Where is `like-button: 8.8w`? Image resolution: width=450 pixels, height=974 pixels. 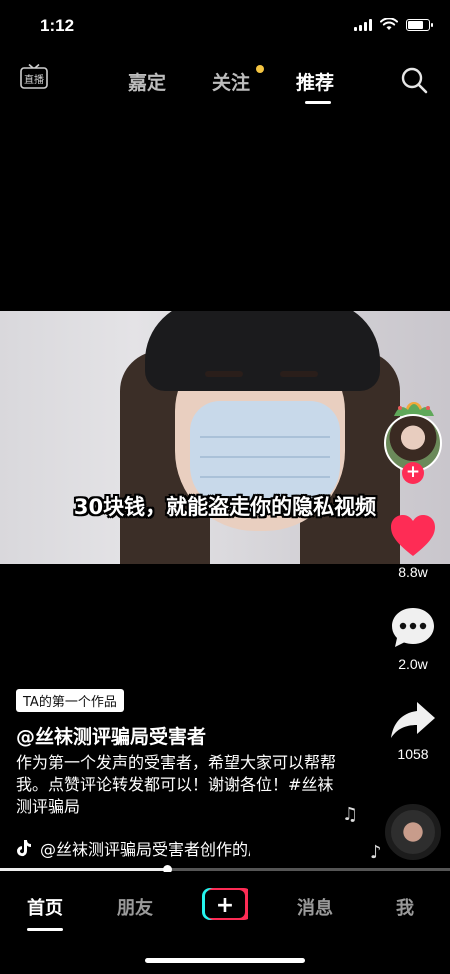
like-button: 8.8w is located at coordinates (413, 547).